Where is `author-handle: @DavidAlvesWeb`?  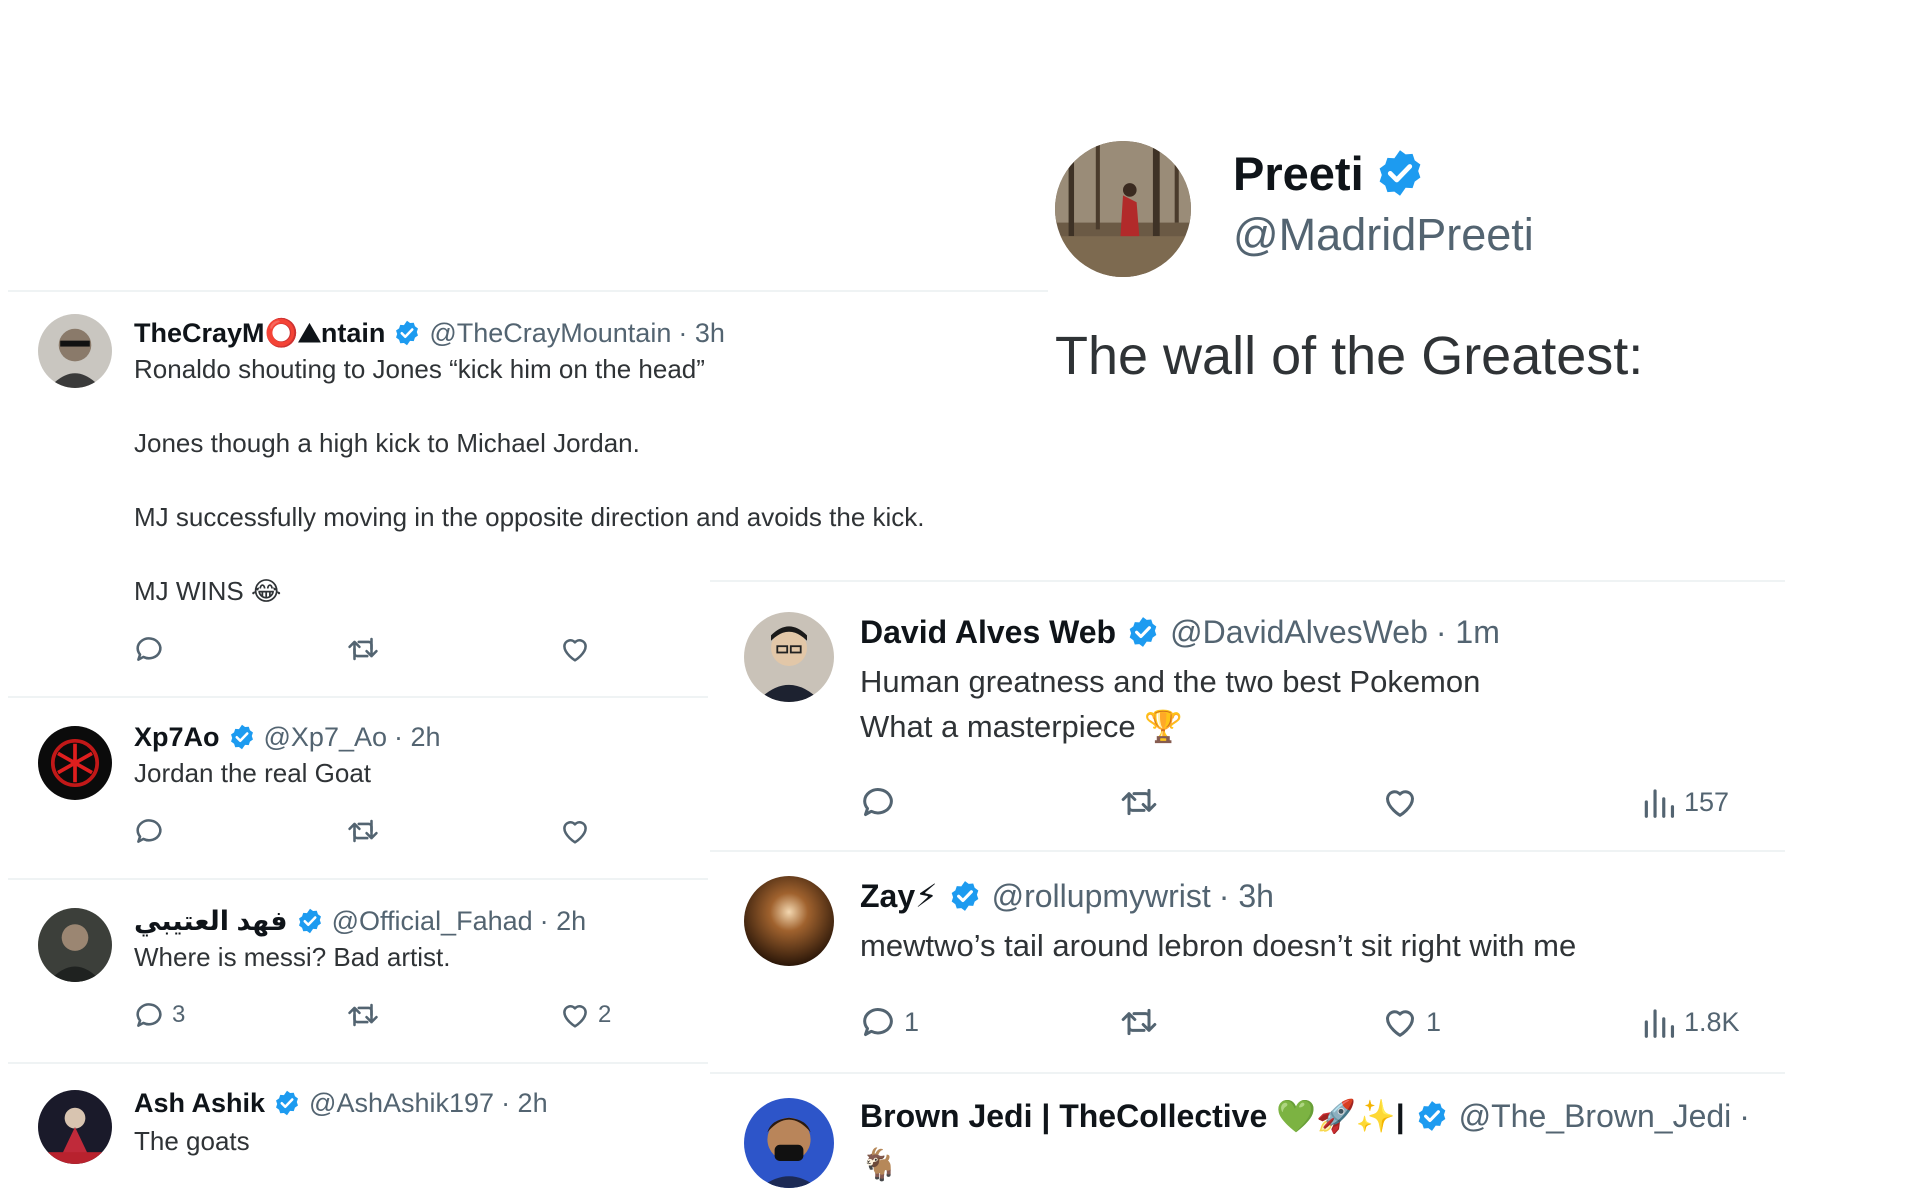 author-handle: @DavidAlvesWeb is located at coordinates (1299, 632).